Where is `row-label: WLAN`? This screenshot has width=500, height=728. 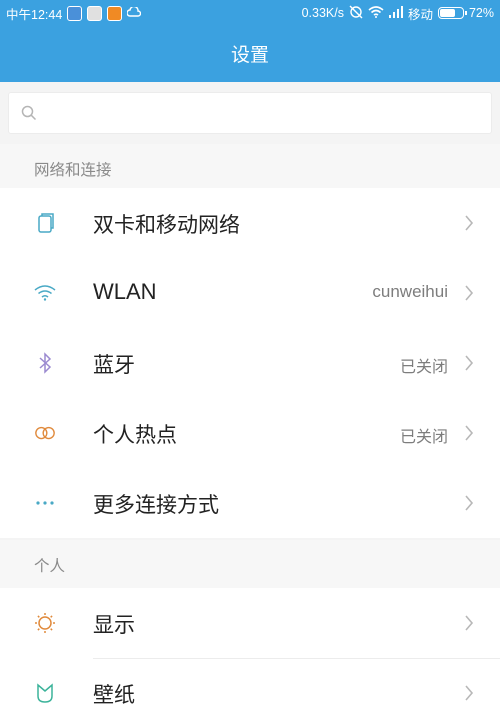
row-label: WLAN is located at coordinates (125, 291).